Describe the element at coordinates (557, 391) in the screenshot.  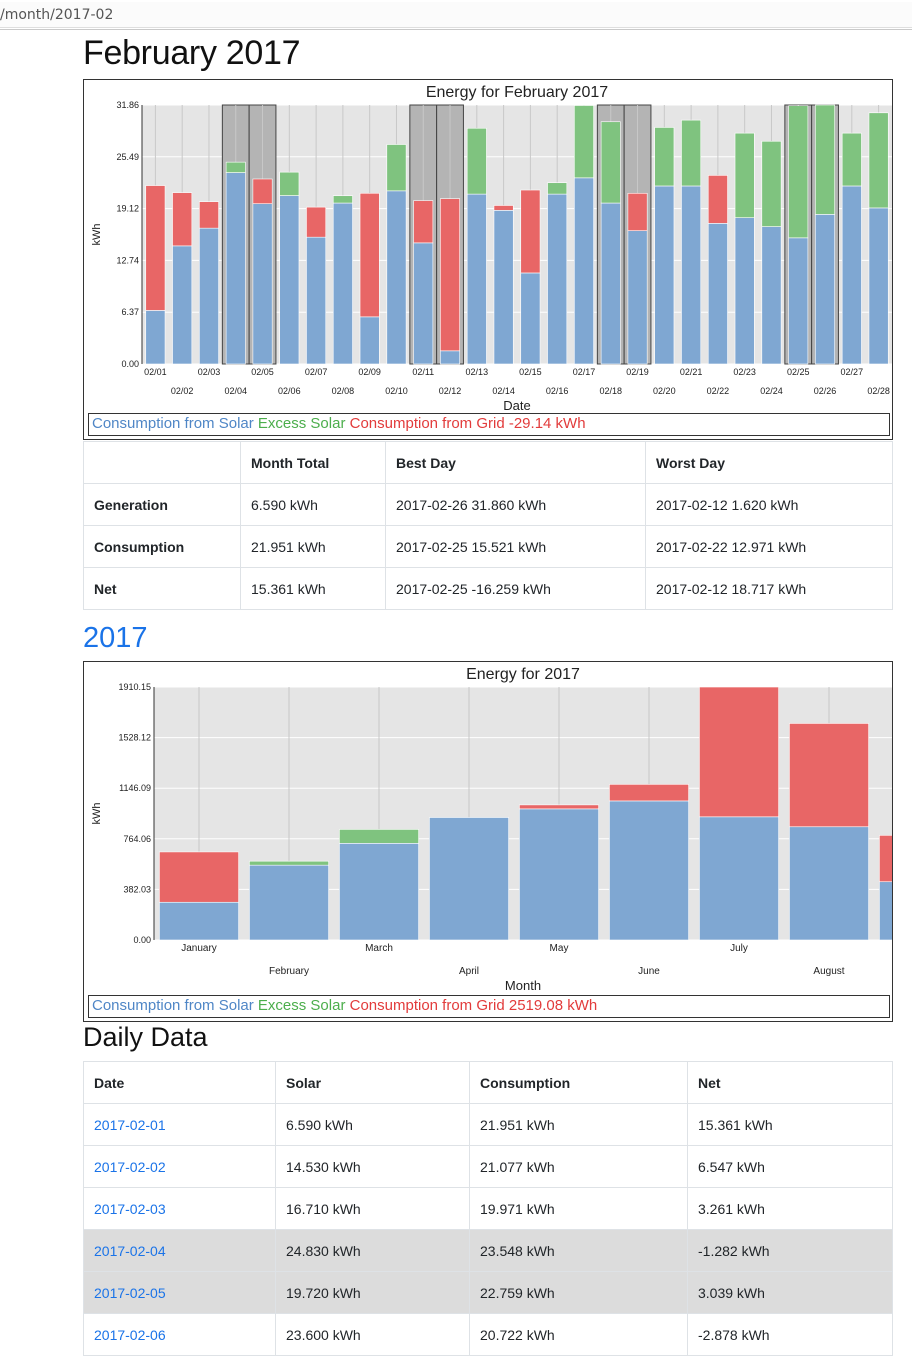
I see `x-tick-label: 02/16` at that location.